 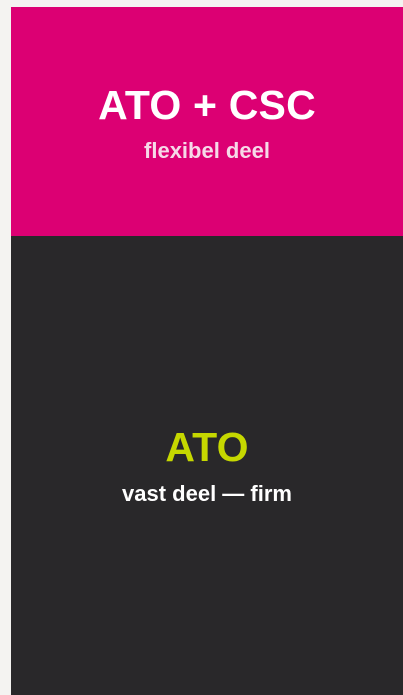 I want to click on fixed-part-subtitle: vast deel — firm, so click(x=207, y=493).